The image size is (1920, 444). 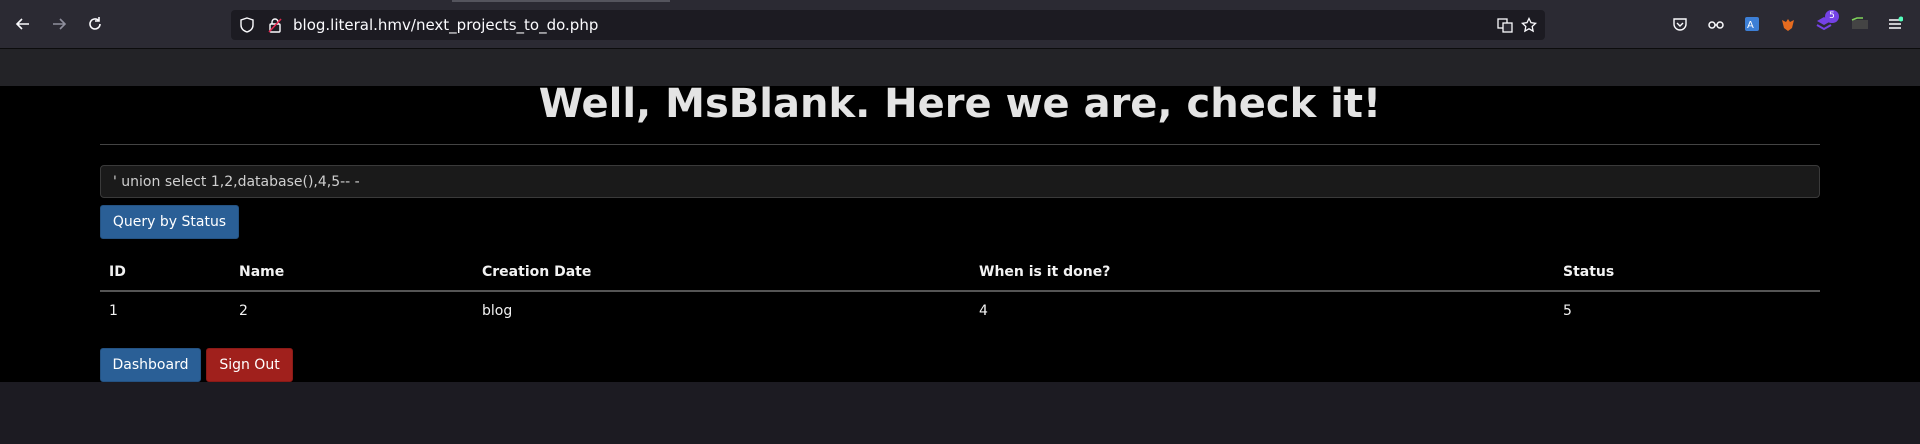 What do you see at coordinates (983, 310) in the screenshot?
I see `table-cell: 4` at bounding box center [983, 310].